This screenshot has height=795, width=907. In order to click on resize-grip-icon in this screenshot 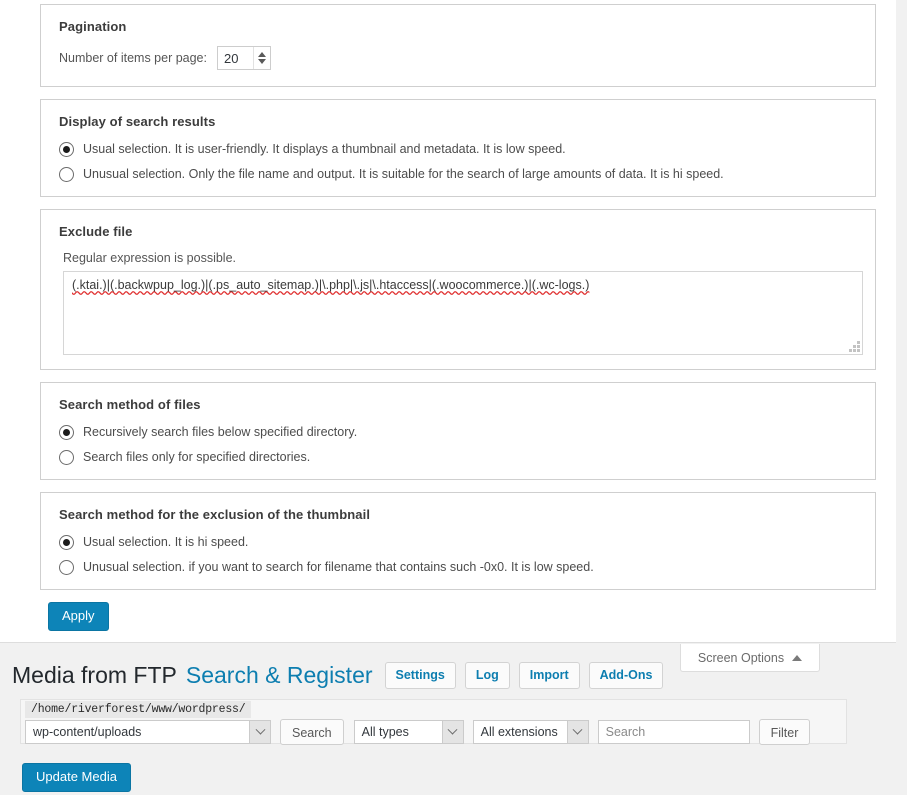, I will do `click(854, 346)`.